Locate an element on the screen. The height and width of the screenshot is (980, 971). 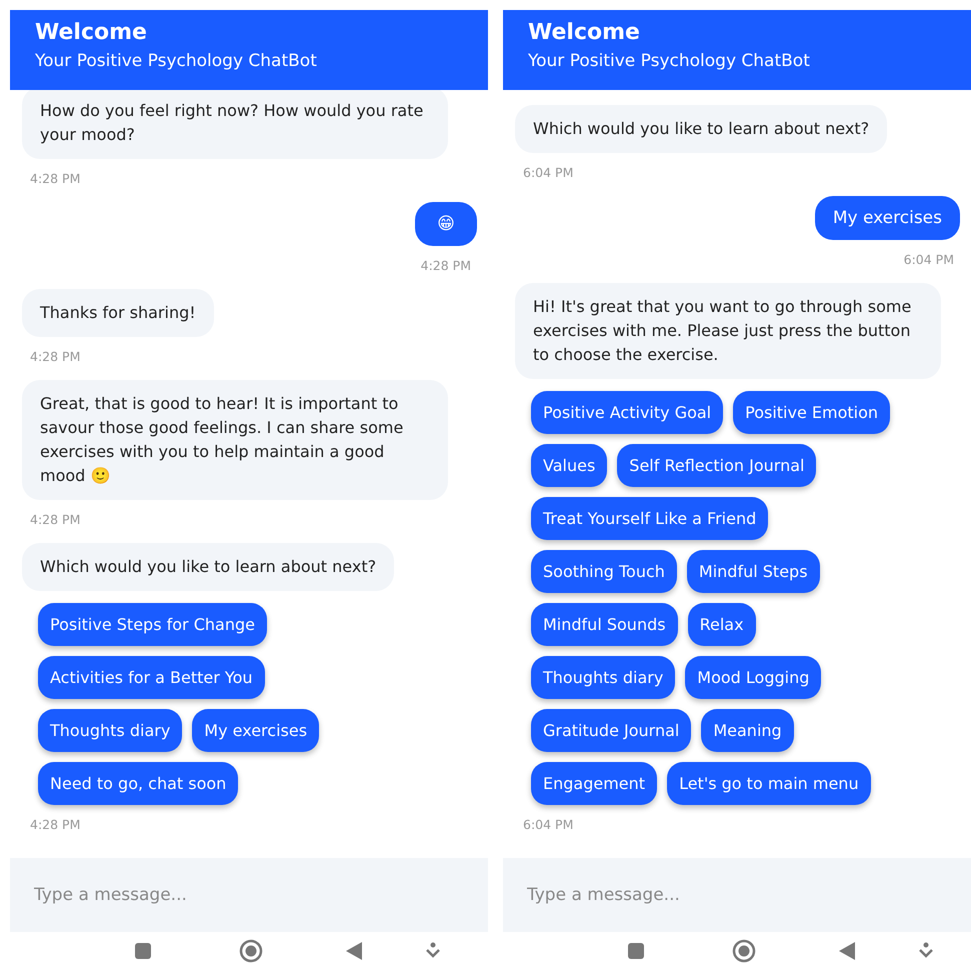
option-button: Gratitude Journal is located at coordinates (611, 730).